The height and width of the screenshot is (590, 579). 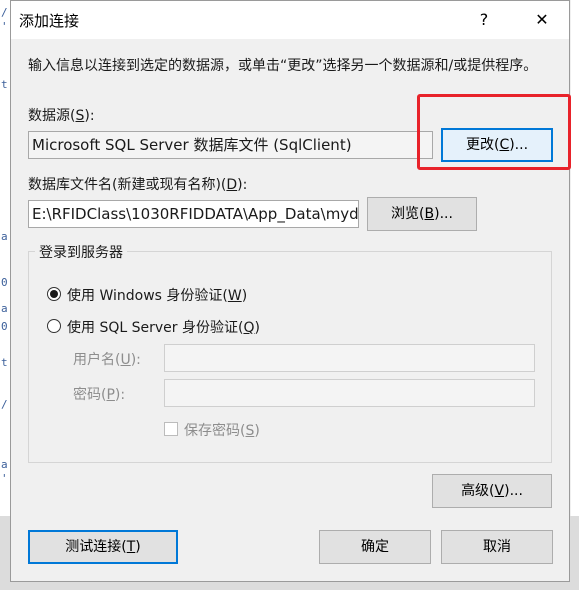 What do you see at coordinates (171, 429) in the screenshot?
I see `save-password-checkbox` at bounding box center [171, 429].